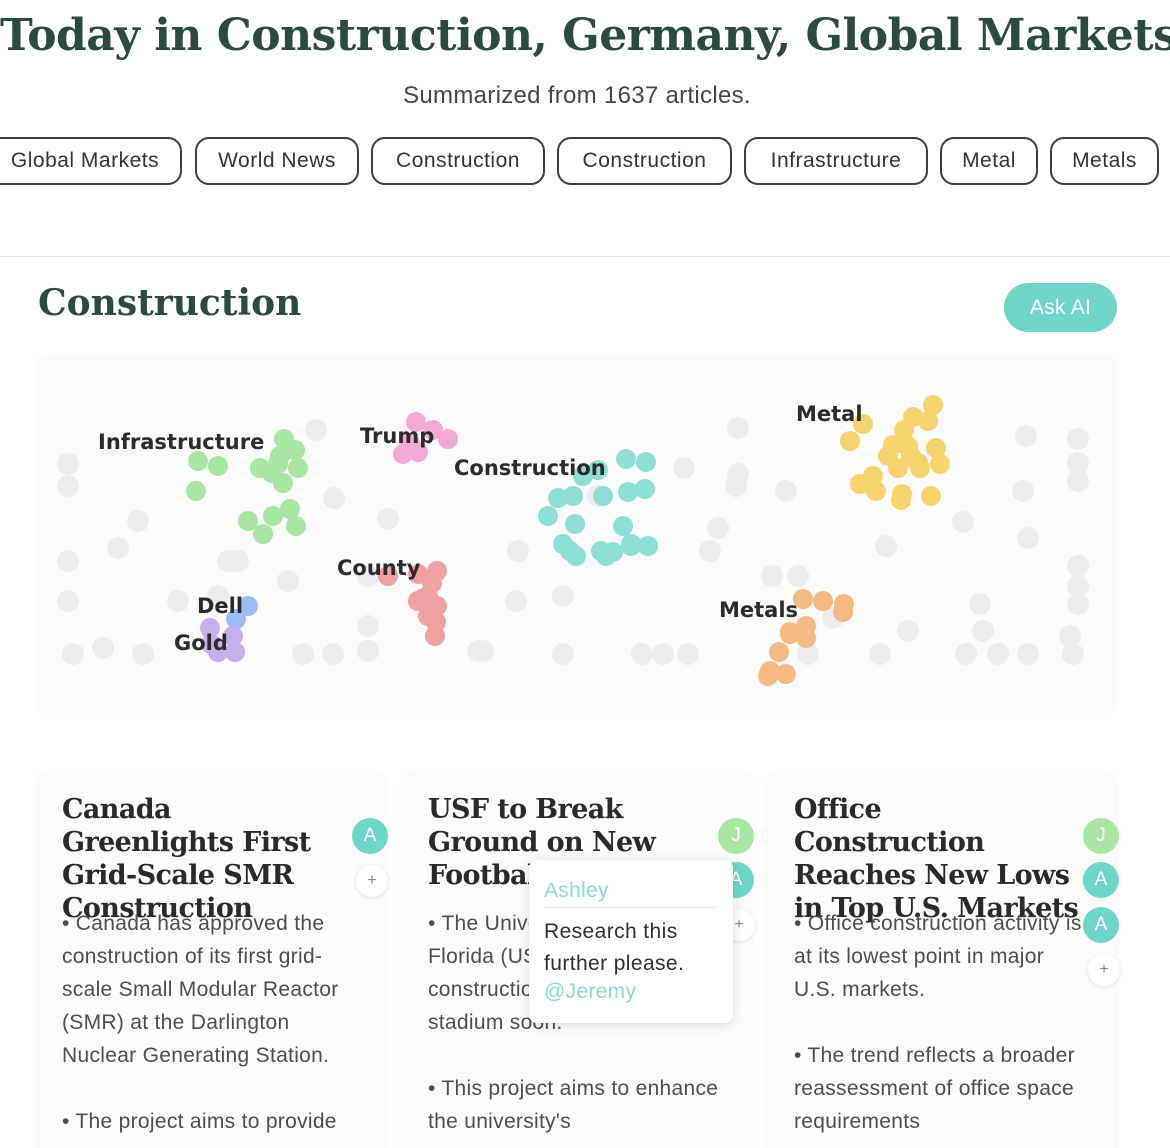  I want to click on comment-mention-link: @Jeremy, so click(590, 992).